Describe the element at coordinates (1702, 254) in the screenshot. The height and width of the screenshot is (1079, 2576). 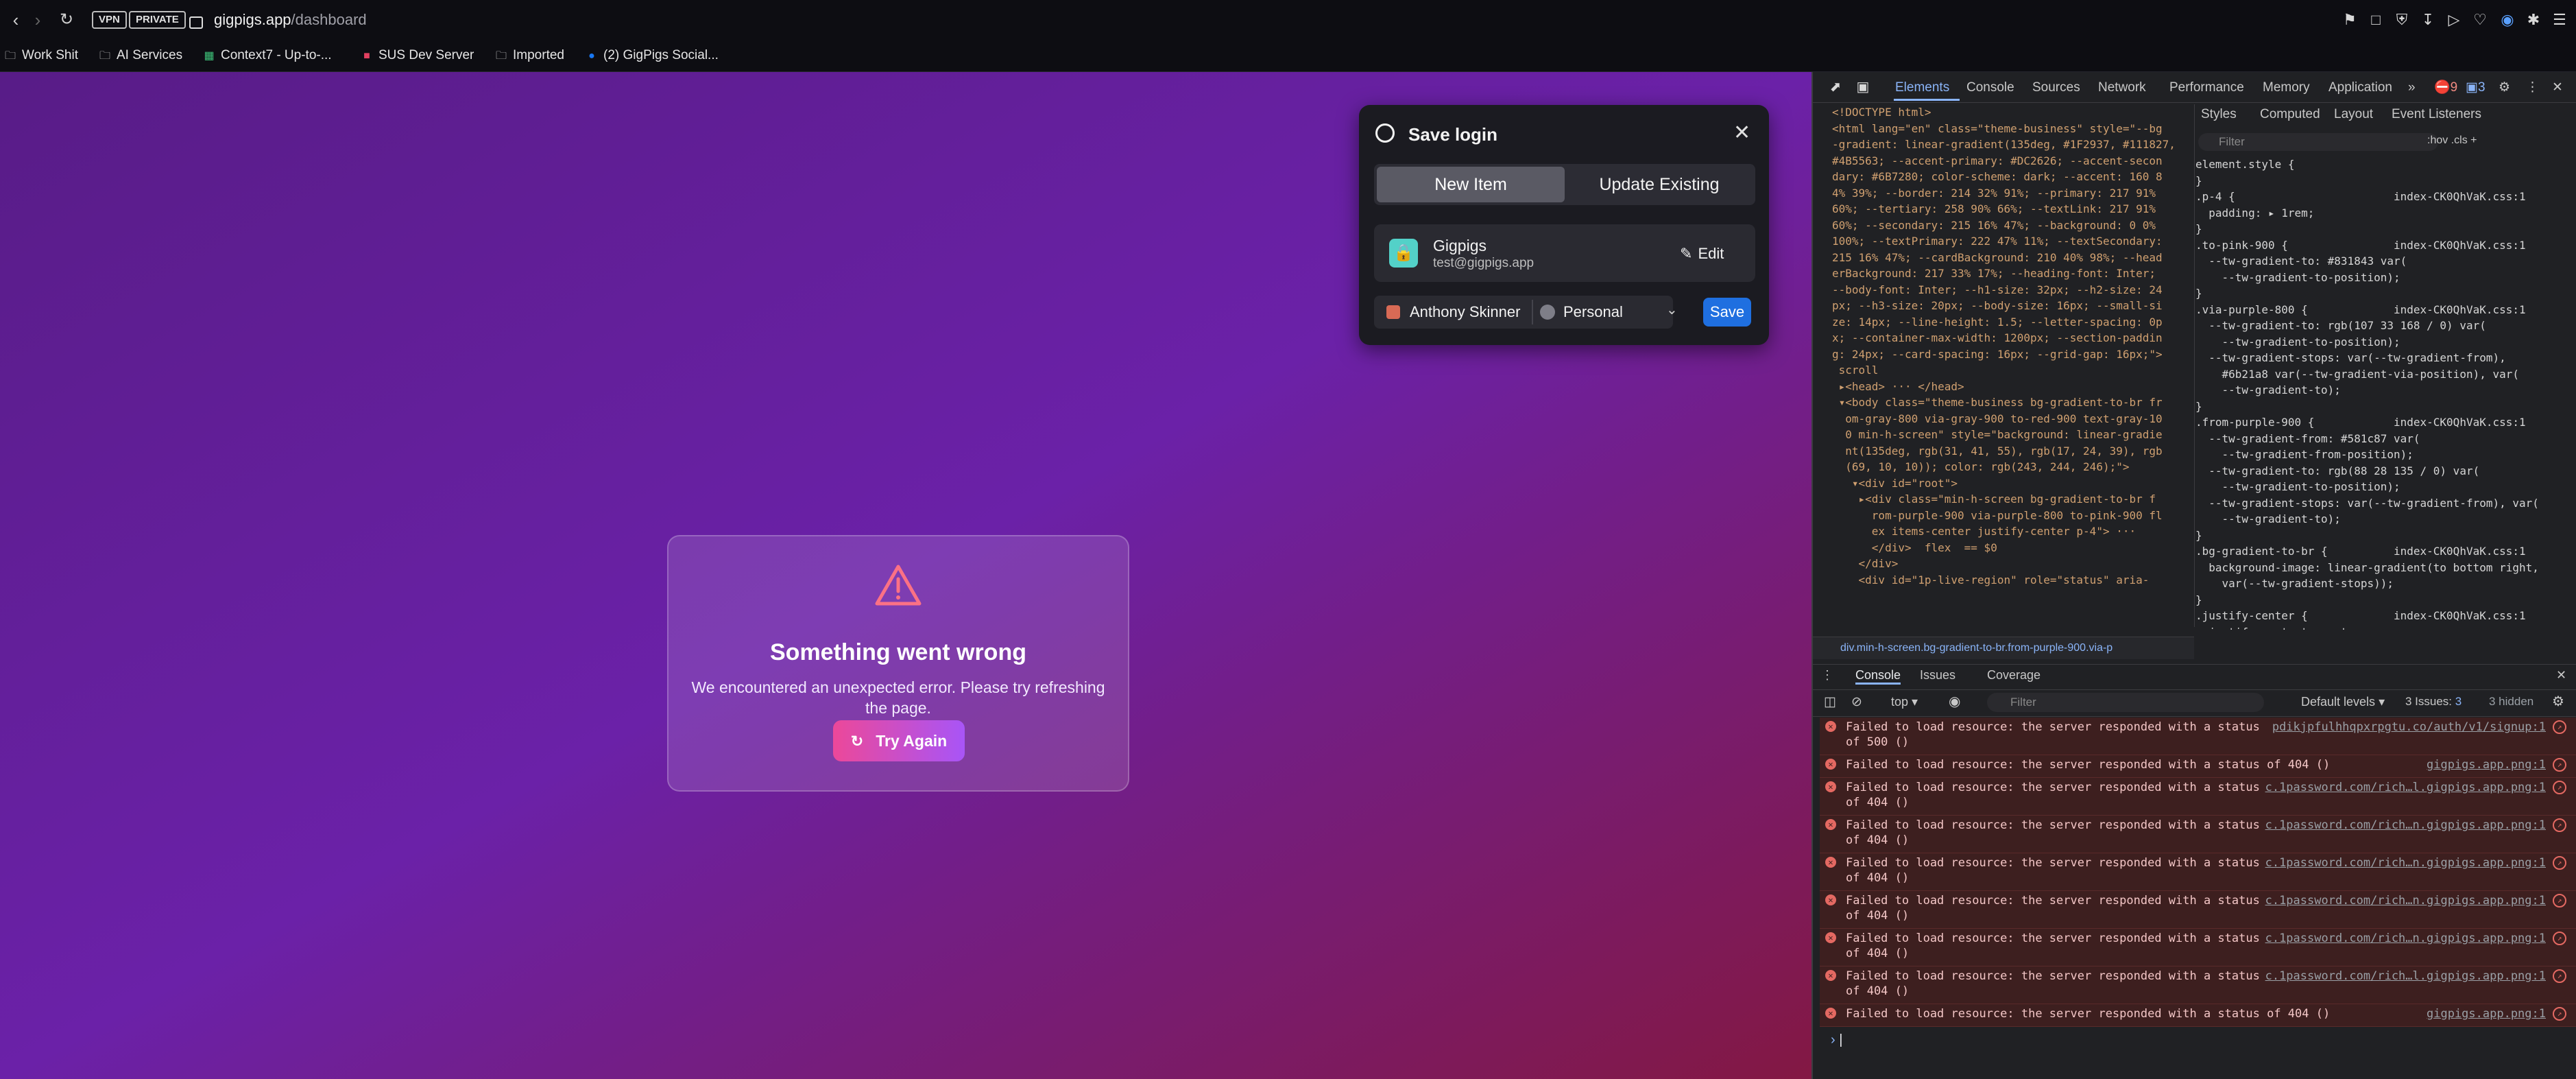
I see `edit-button: ✎ Edit` at that location.